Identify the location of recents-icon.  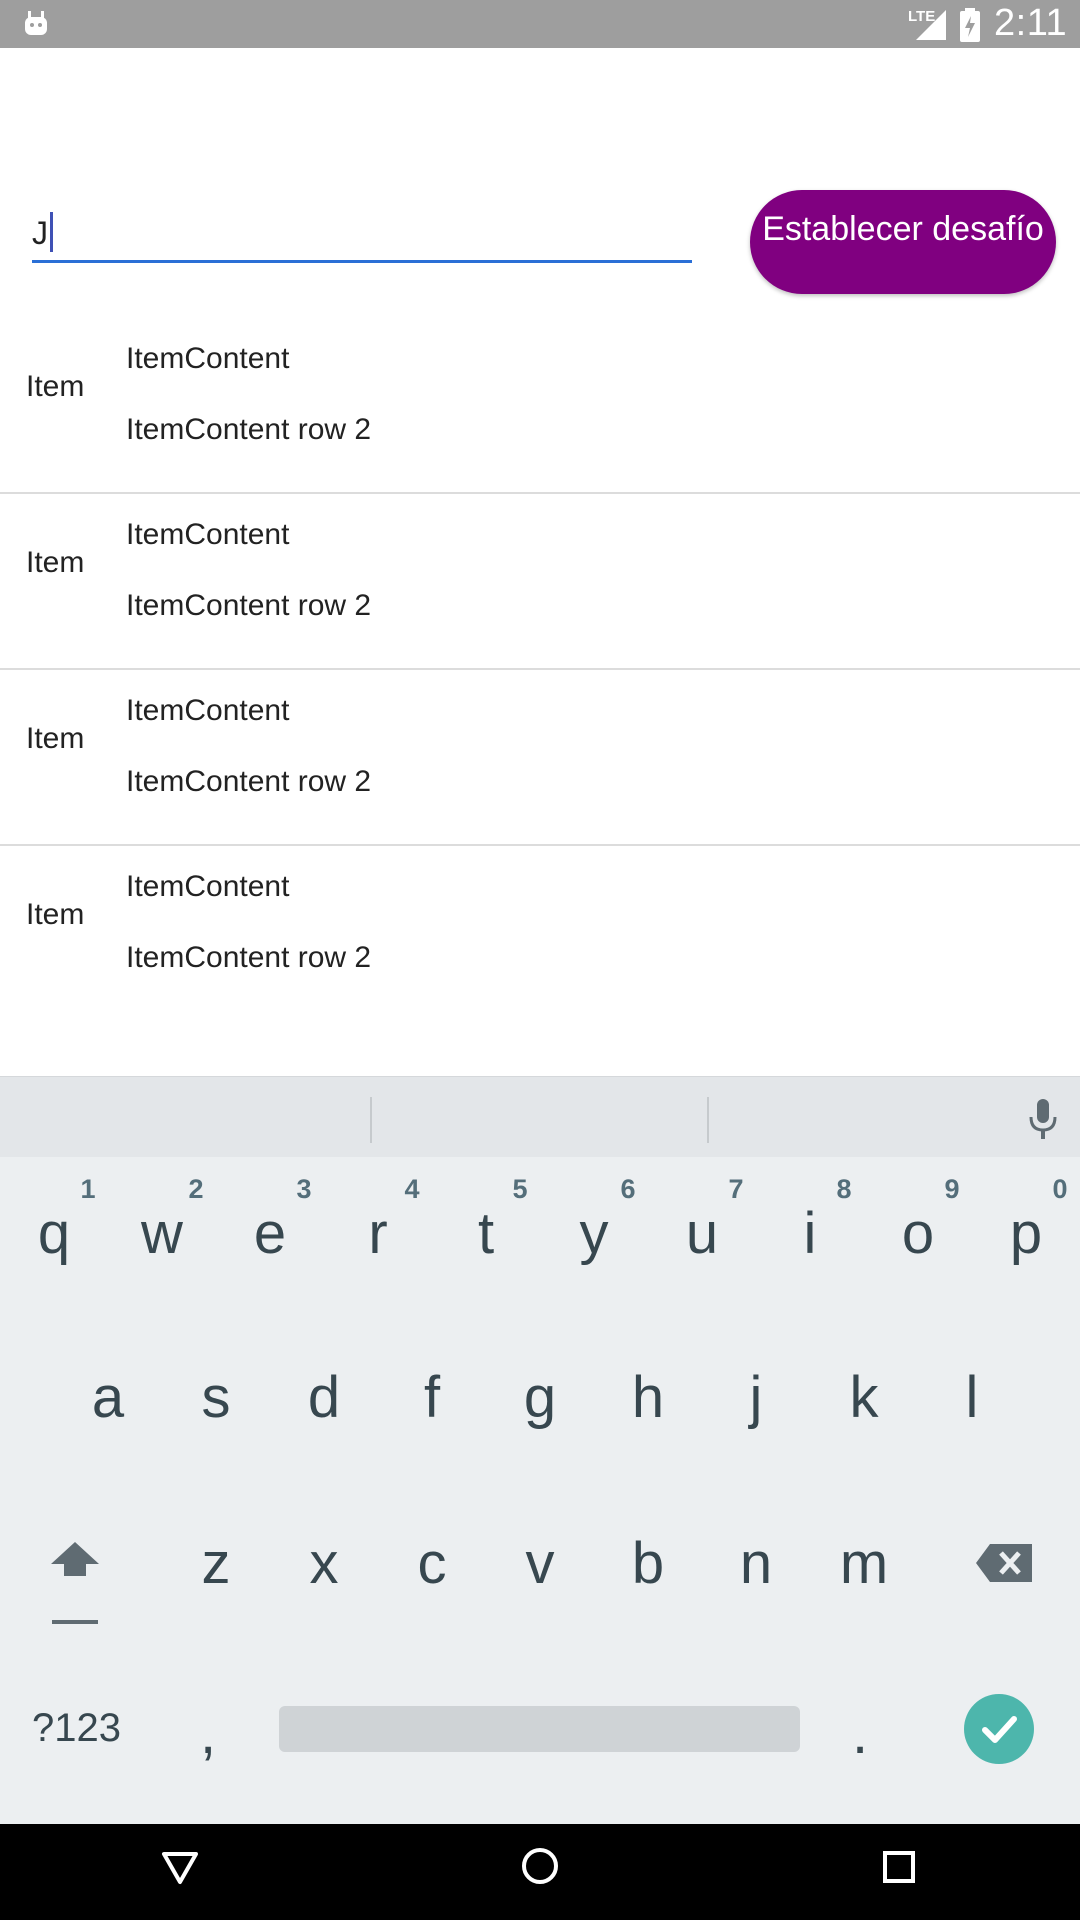
(899, 1867).